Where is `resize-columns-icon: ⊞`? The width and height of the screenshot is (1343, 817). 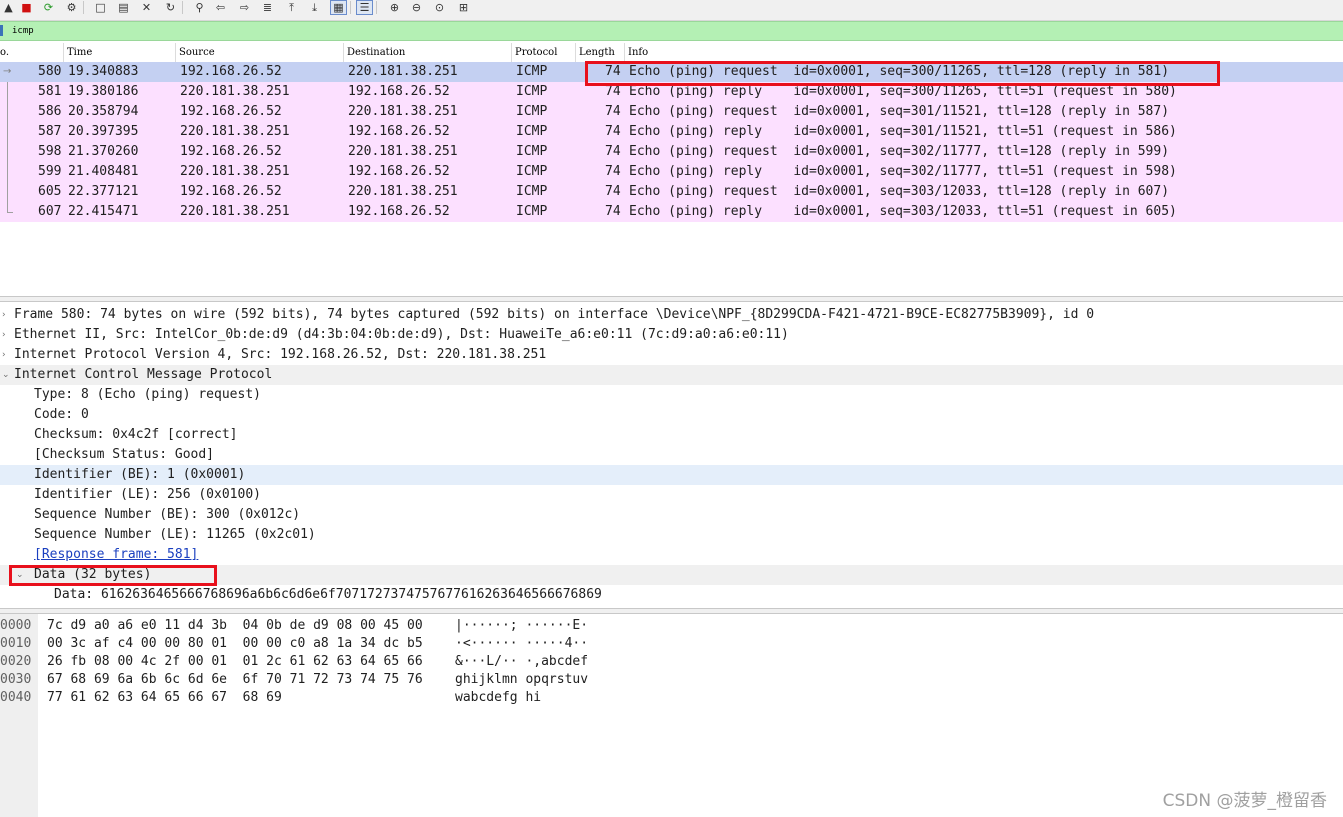
resize-columns-icon: ⊞ is located at coordinates (463, 7).